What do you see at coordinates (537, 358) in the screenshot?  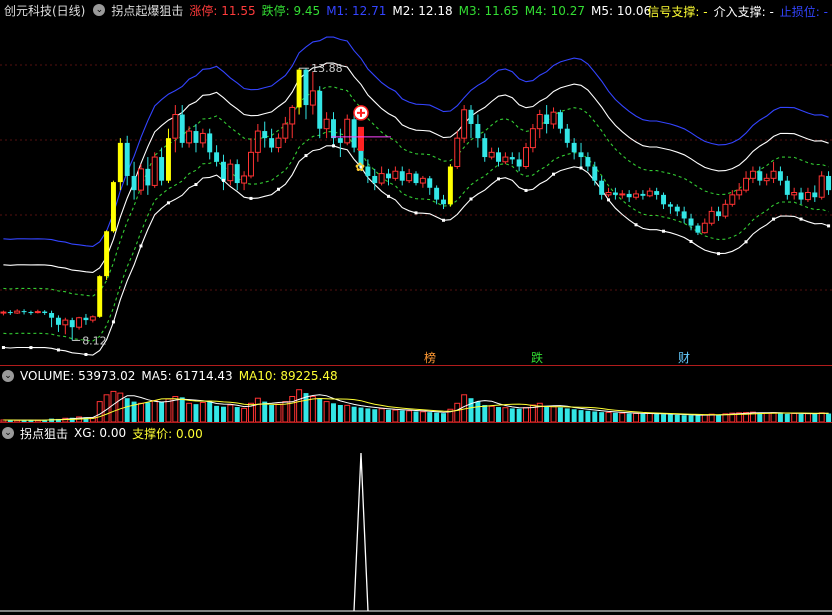 I see `event-marker-1: 跌` at bounding box center [537, 358].